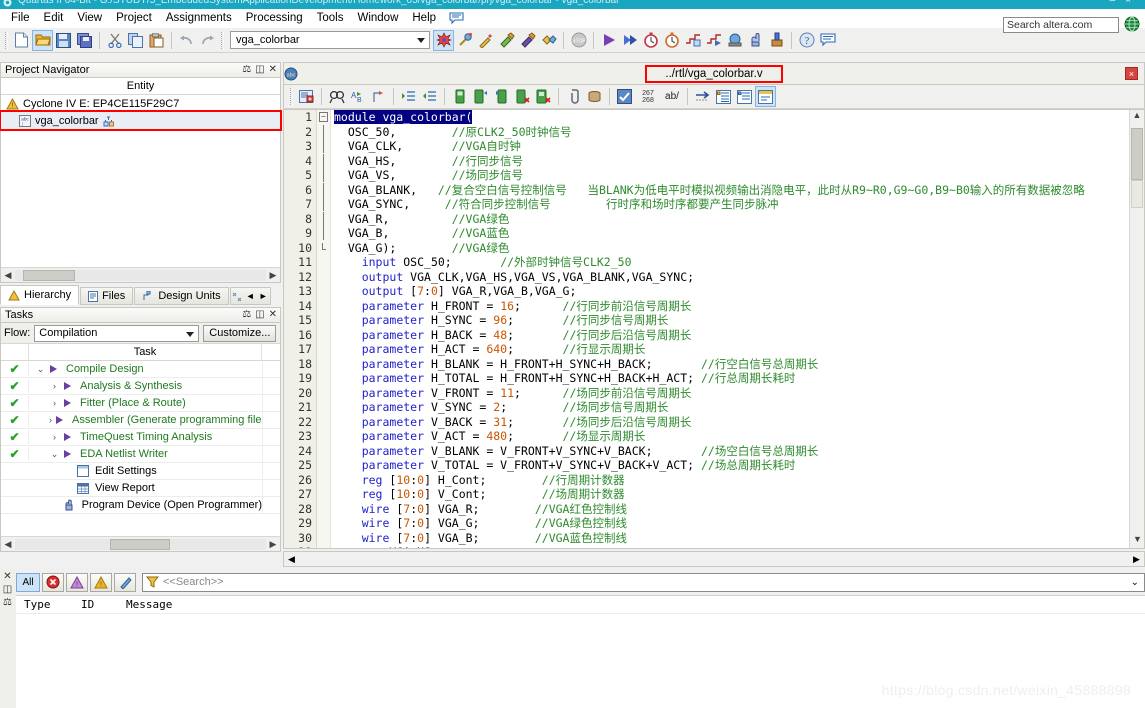 The image size is (1145, 708). I want to click on open-file-icon, so click(42, 40).